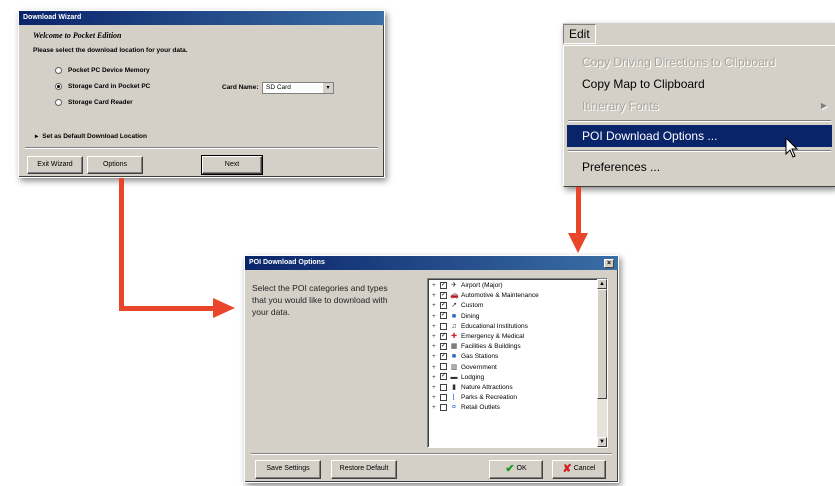 The height and width of the screenshot is (486, 835). I want to click on poi-category-row: + ✓ ↗ Custom, so click(512, 306).